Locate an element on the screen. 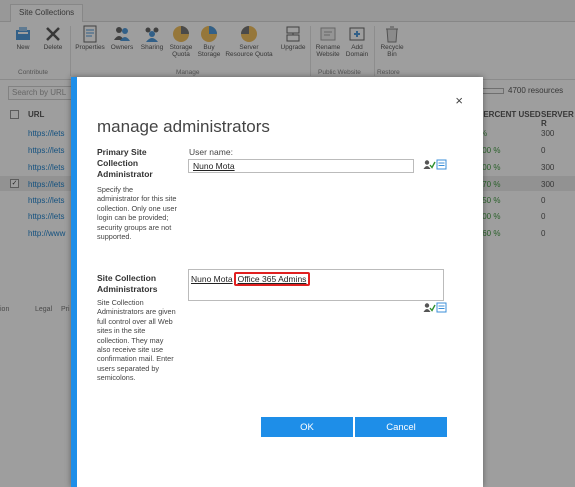 The image size is (575, 487). site-admins-field: Nuno Mota Office 365 Admins is located at coordinates (316, 285).